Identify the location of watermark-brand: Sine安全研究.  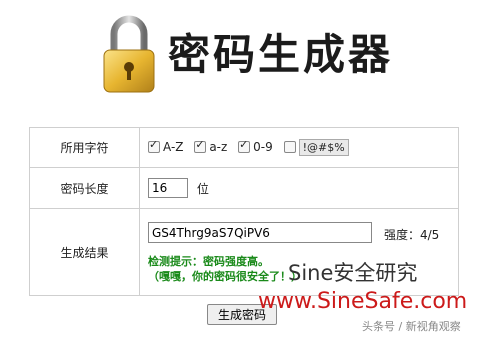
(353, 273).